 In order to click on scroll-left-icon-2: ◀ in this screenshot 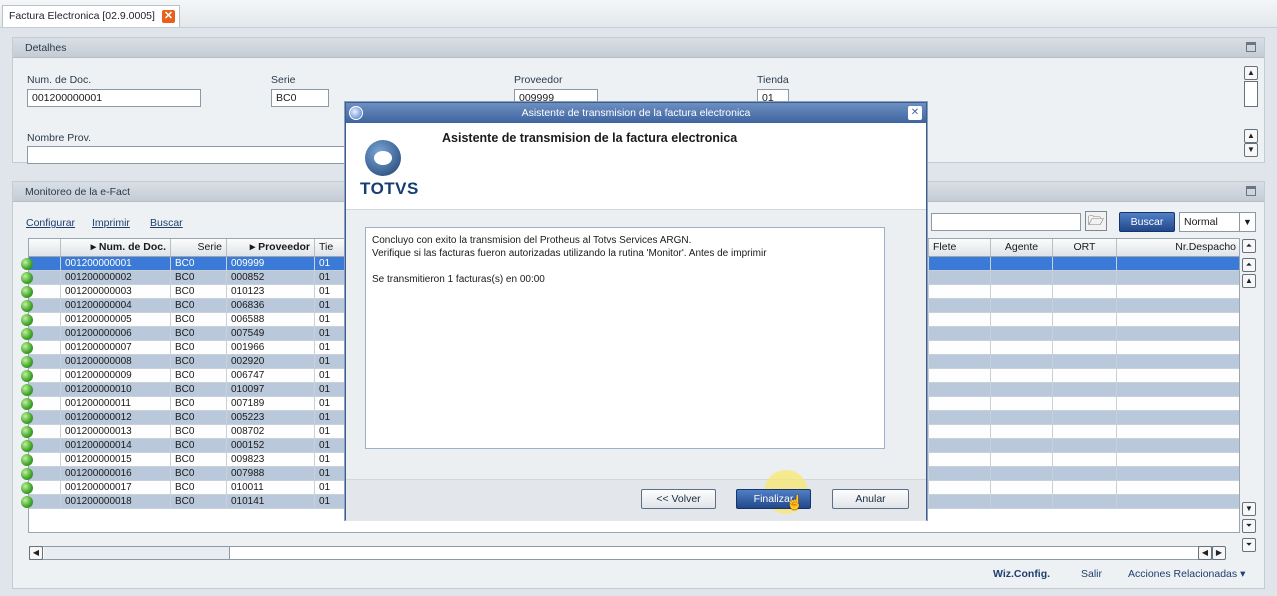, I will do `click(1205, 553)`.